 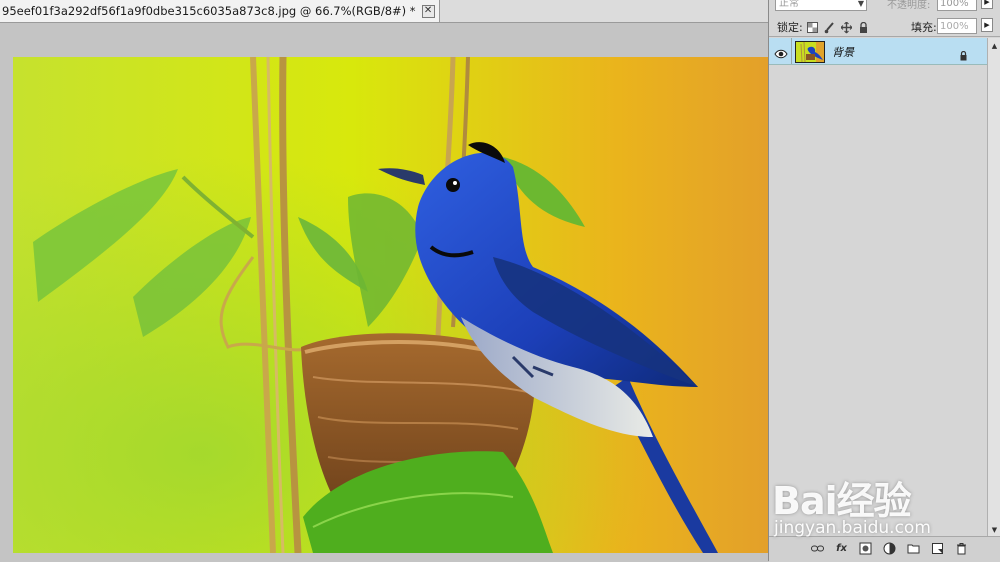 I want to click on lock-move-icon, so click(x=846, y=26).